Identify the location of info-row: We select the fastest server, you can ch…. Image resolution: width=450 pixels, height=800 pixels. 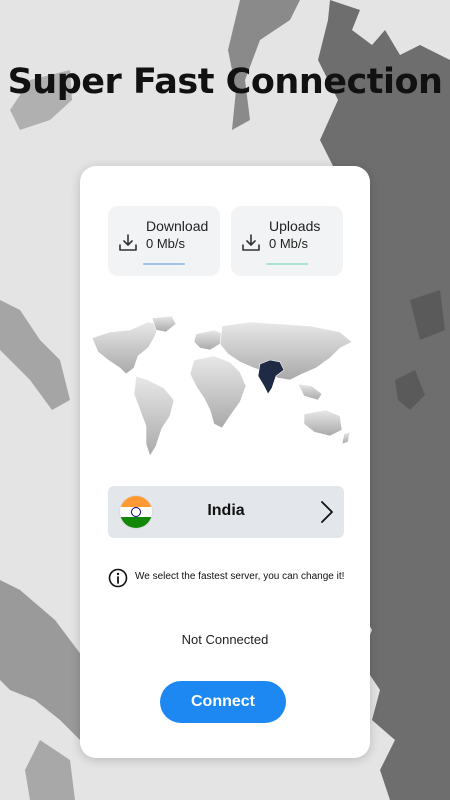
(243, 578).